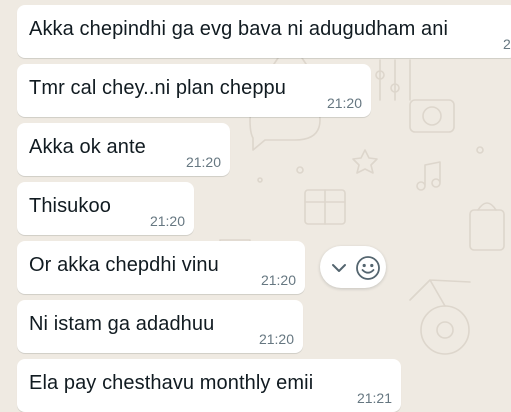  I want to click on smiley-icon, so click(368, 268).